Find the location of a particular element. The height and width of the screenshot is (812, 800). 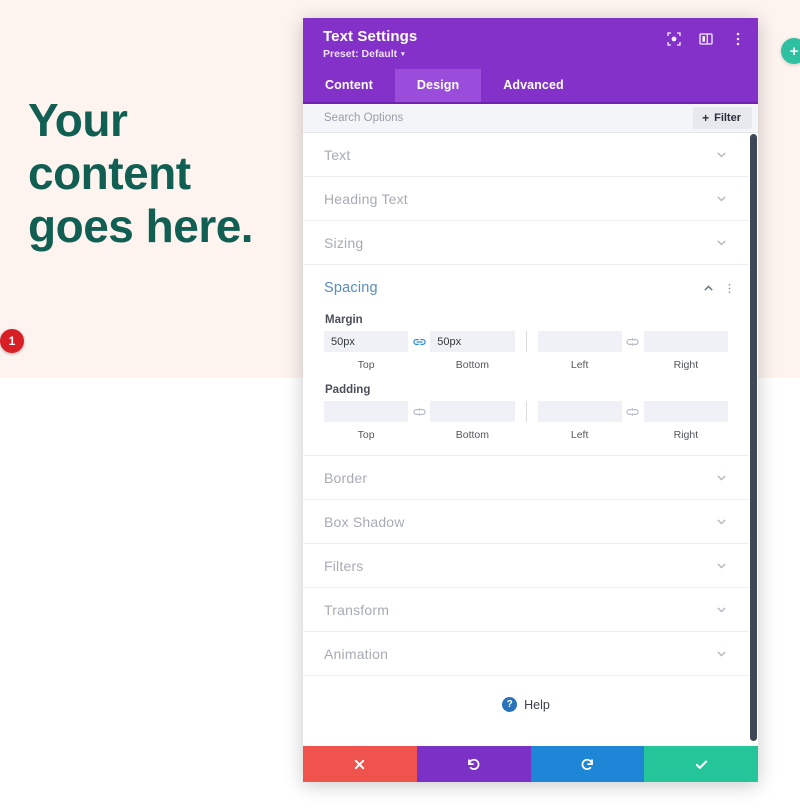

margin-vertical-pair is located at coordinates (419, 341).